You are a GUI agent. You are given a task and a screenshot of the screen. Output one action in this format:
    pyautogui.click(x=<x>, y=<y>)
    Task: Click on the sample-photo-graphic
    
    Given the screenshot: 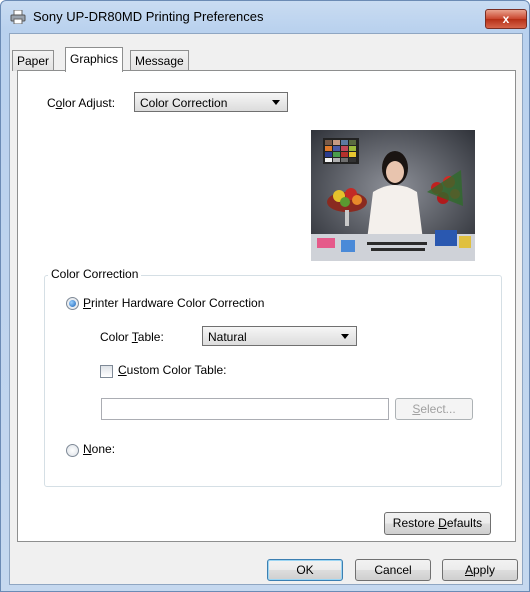 What is the action you would take?
    pyautogui.click(x=393, y=195)
    